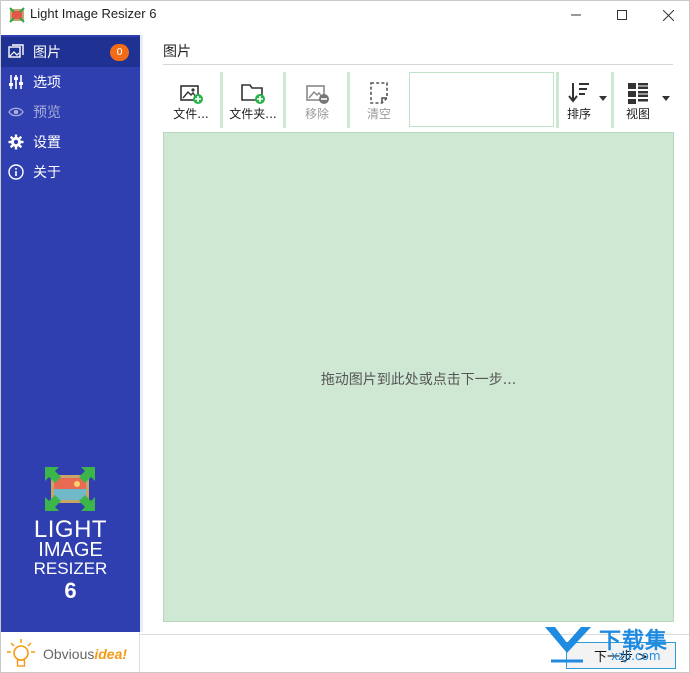 This screenshot has width=690, height=673. I want to click on app-logo-icon, so click(17, 15).